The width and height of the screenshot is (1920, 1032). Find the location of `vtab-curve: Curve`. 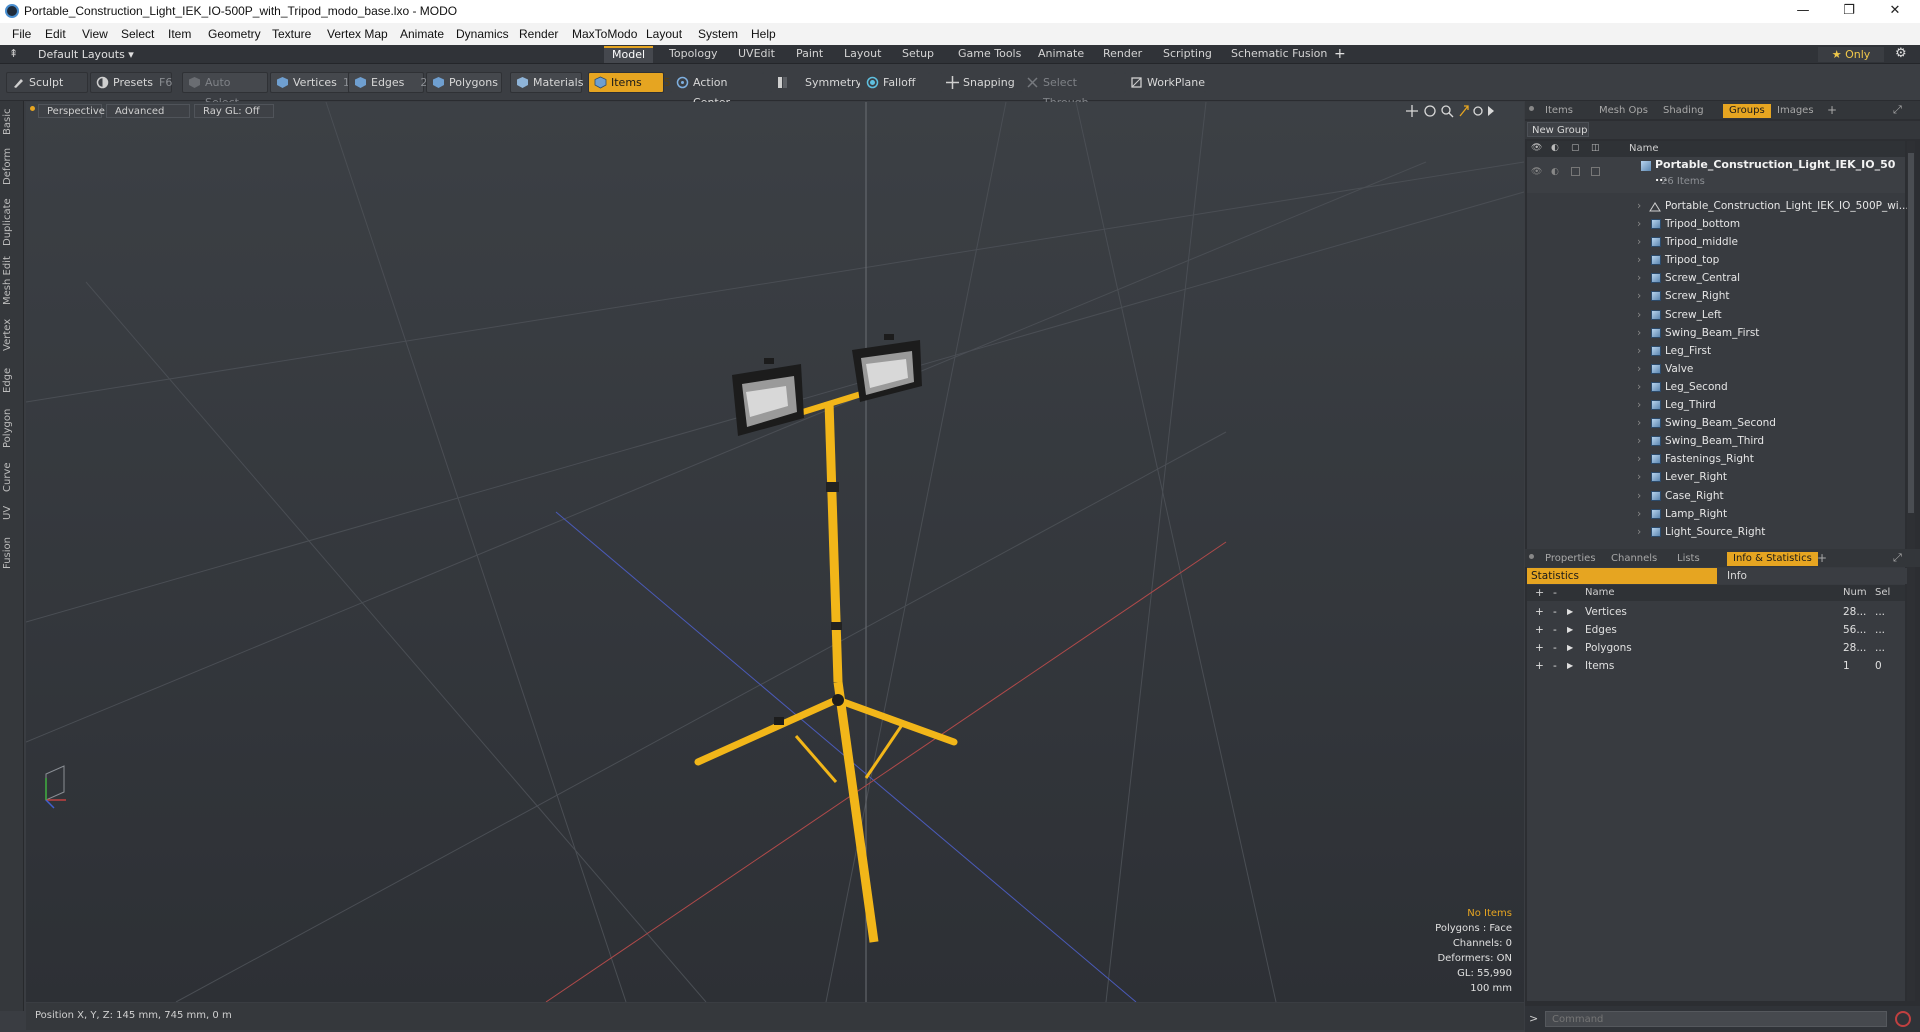

vtab-curve: Curve is located at coordinates (12, 477).